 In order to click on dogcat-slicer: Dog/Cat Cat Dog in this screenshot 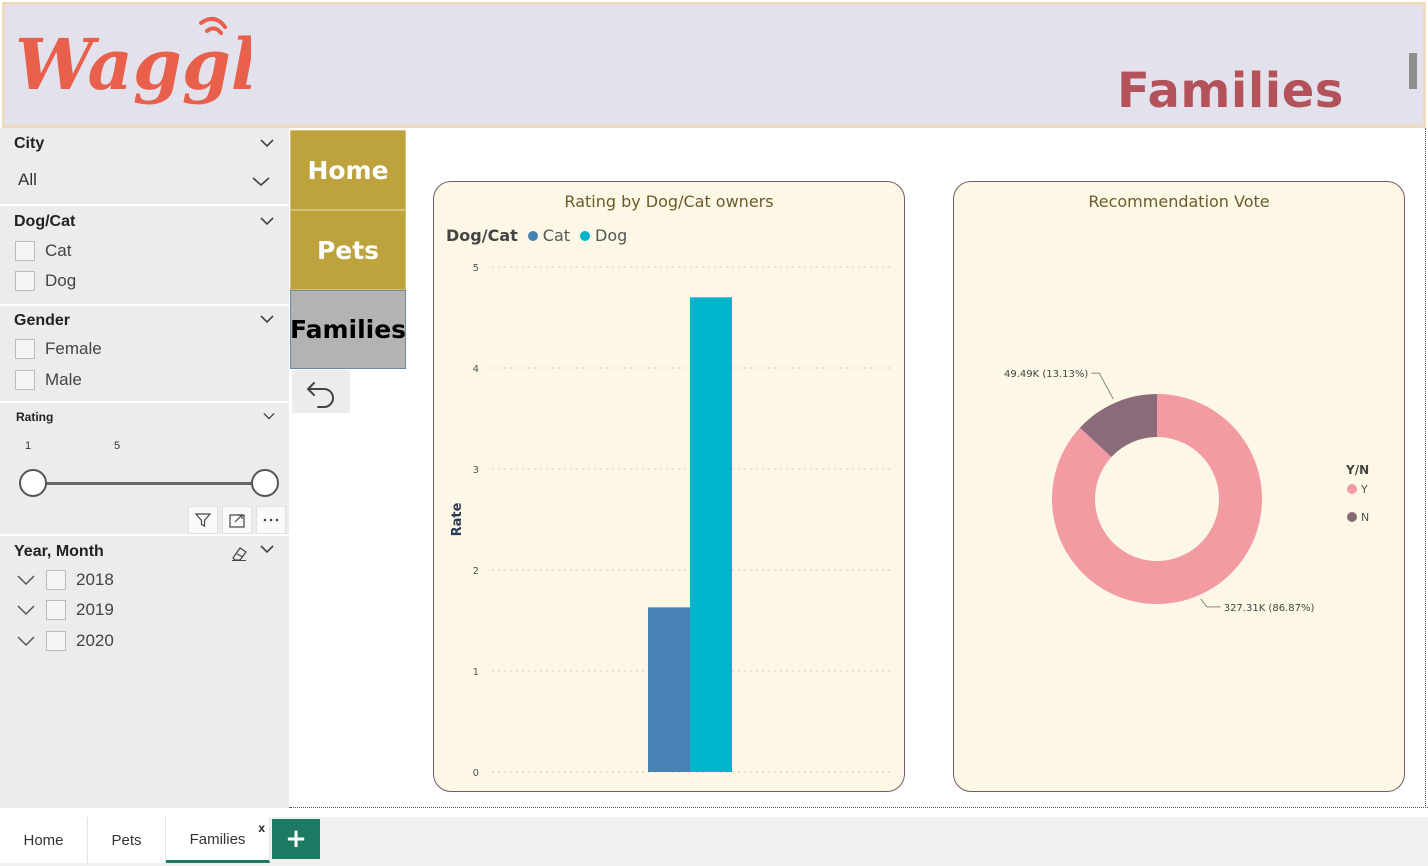, I will do `click(144, 256)`.